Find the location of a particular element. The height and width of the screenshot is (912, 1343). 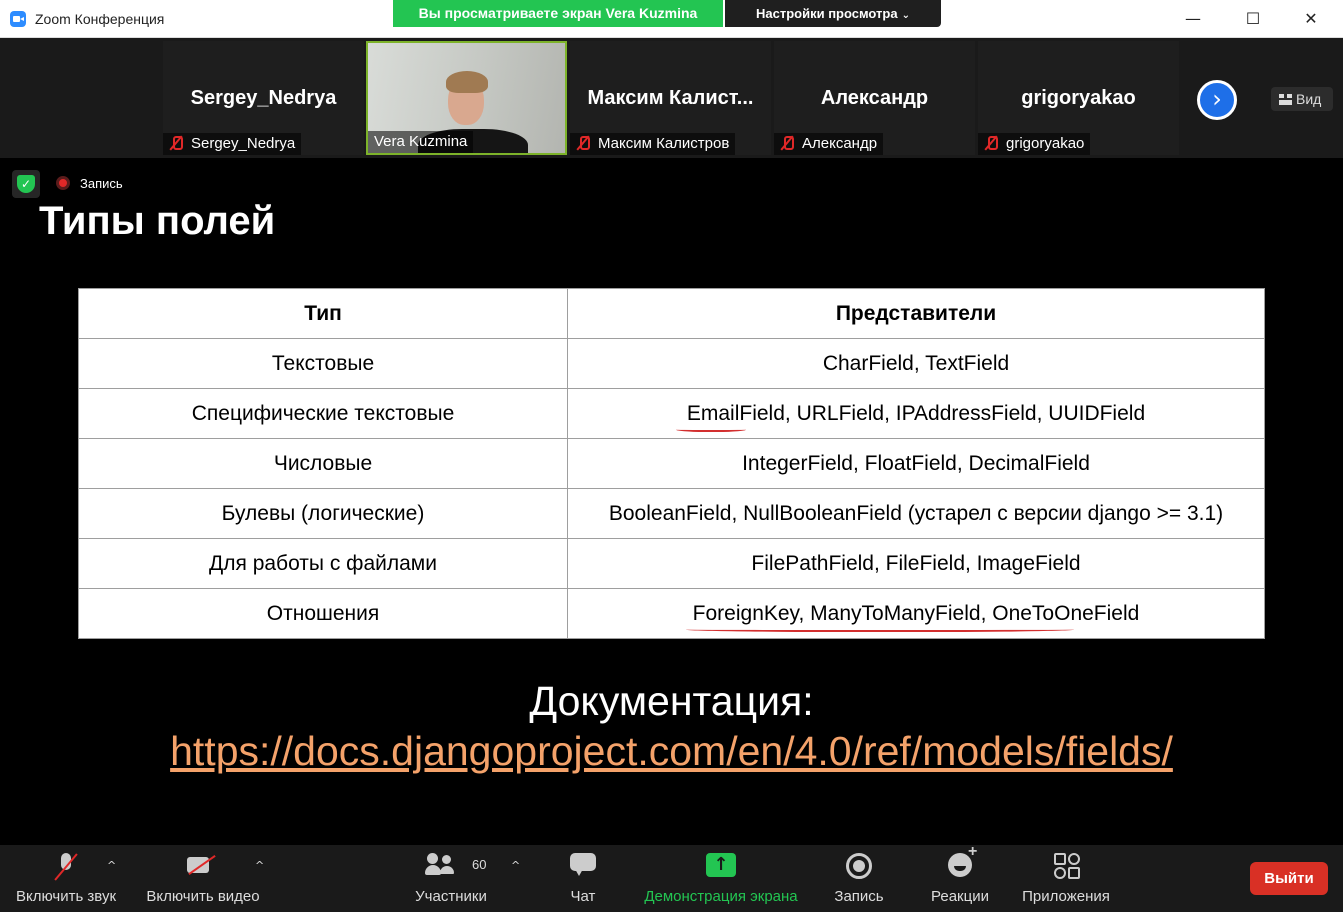

maximize-button: ☐ is located at coordinates (1253, 19).